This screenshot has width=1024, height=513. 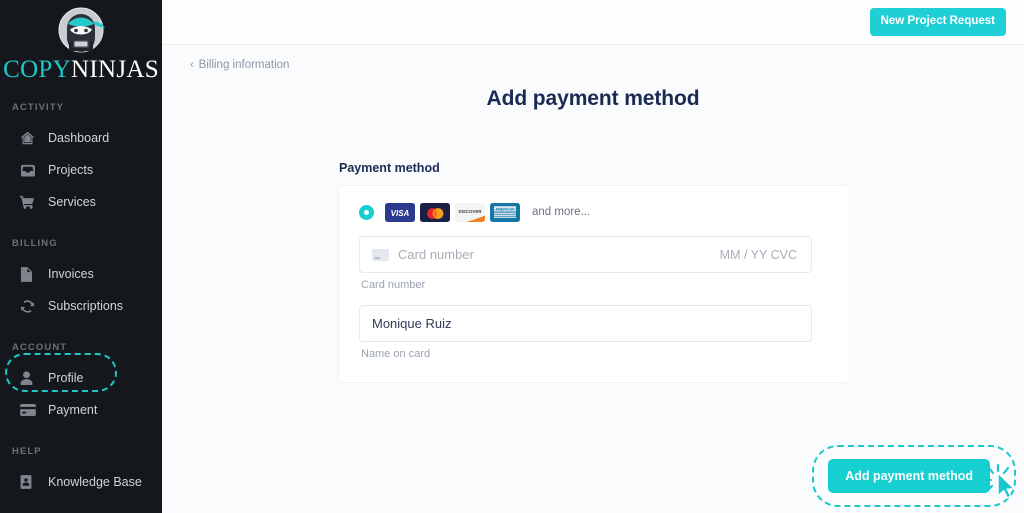 I want to click on sidebar-item-label: Subscriptions, so click(x=86, y=305).